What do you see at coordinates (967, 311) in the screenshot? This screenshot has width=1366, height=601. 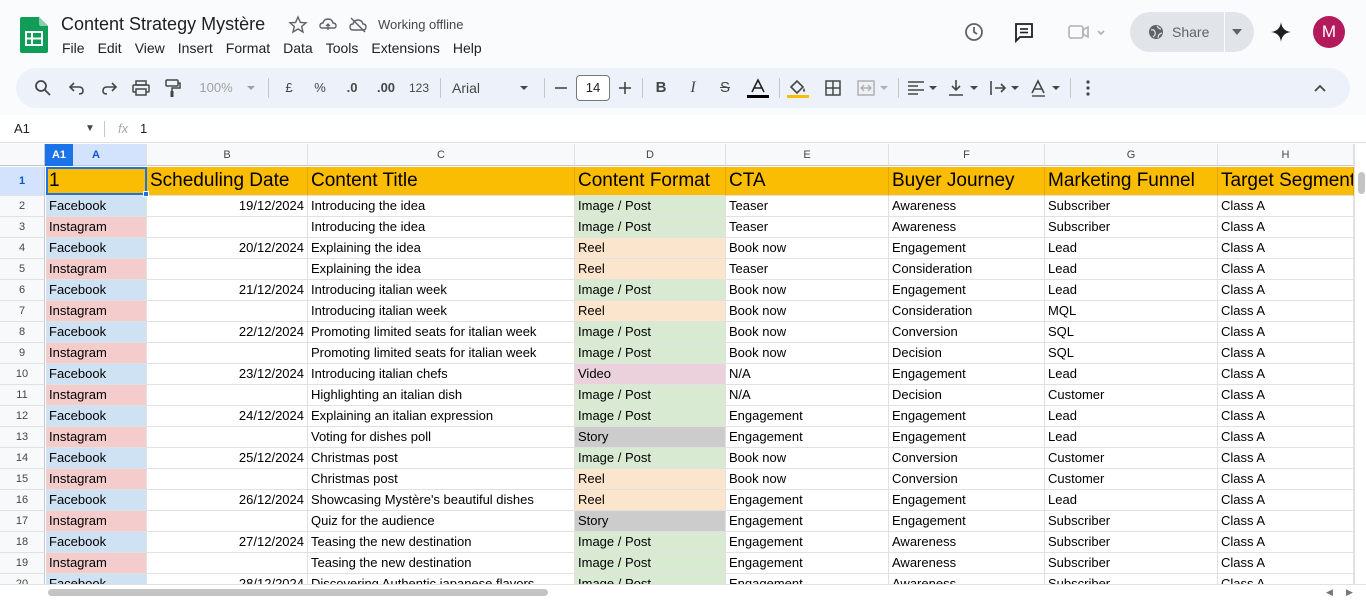 I see `cell-f7: Consideration` at bounding box center [967, 311].